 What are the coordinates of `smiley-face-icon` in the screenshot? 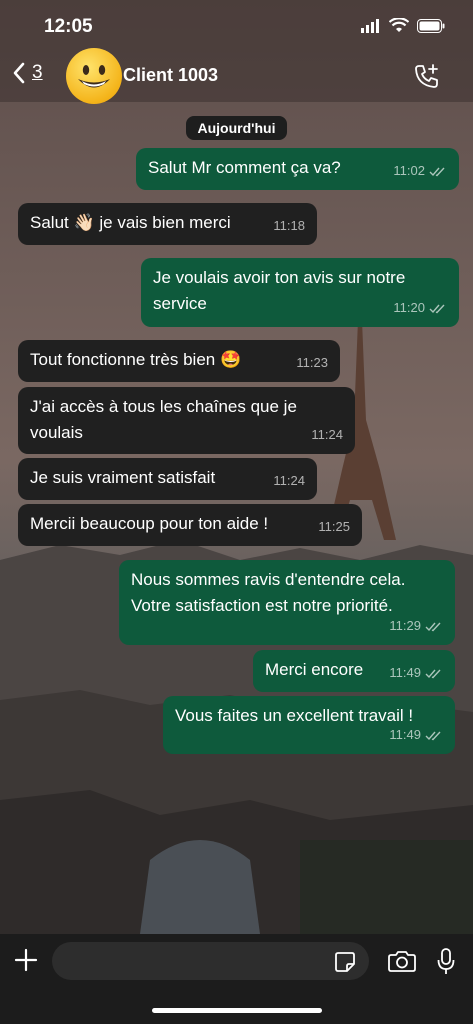 It's located at (94, 76).